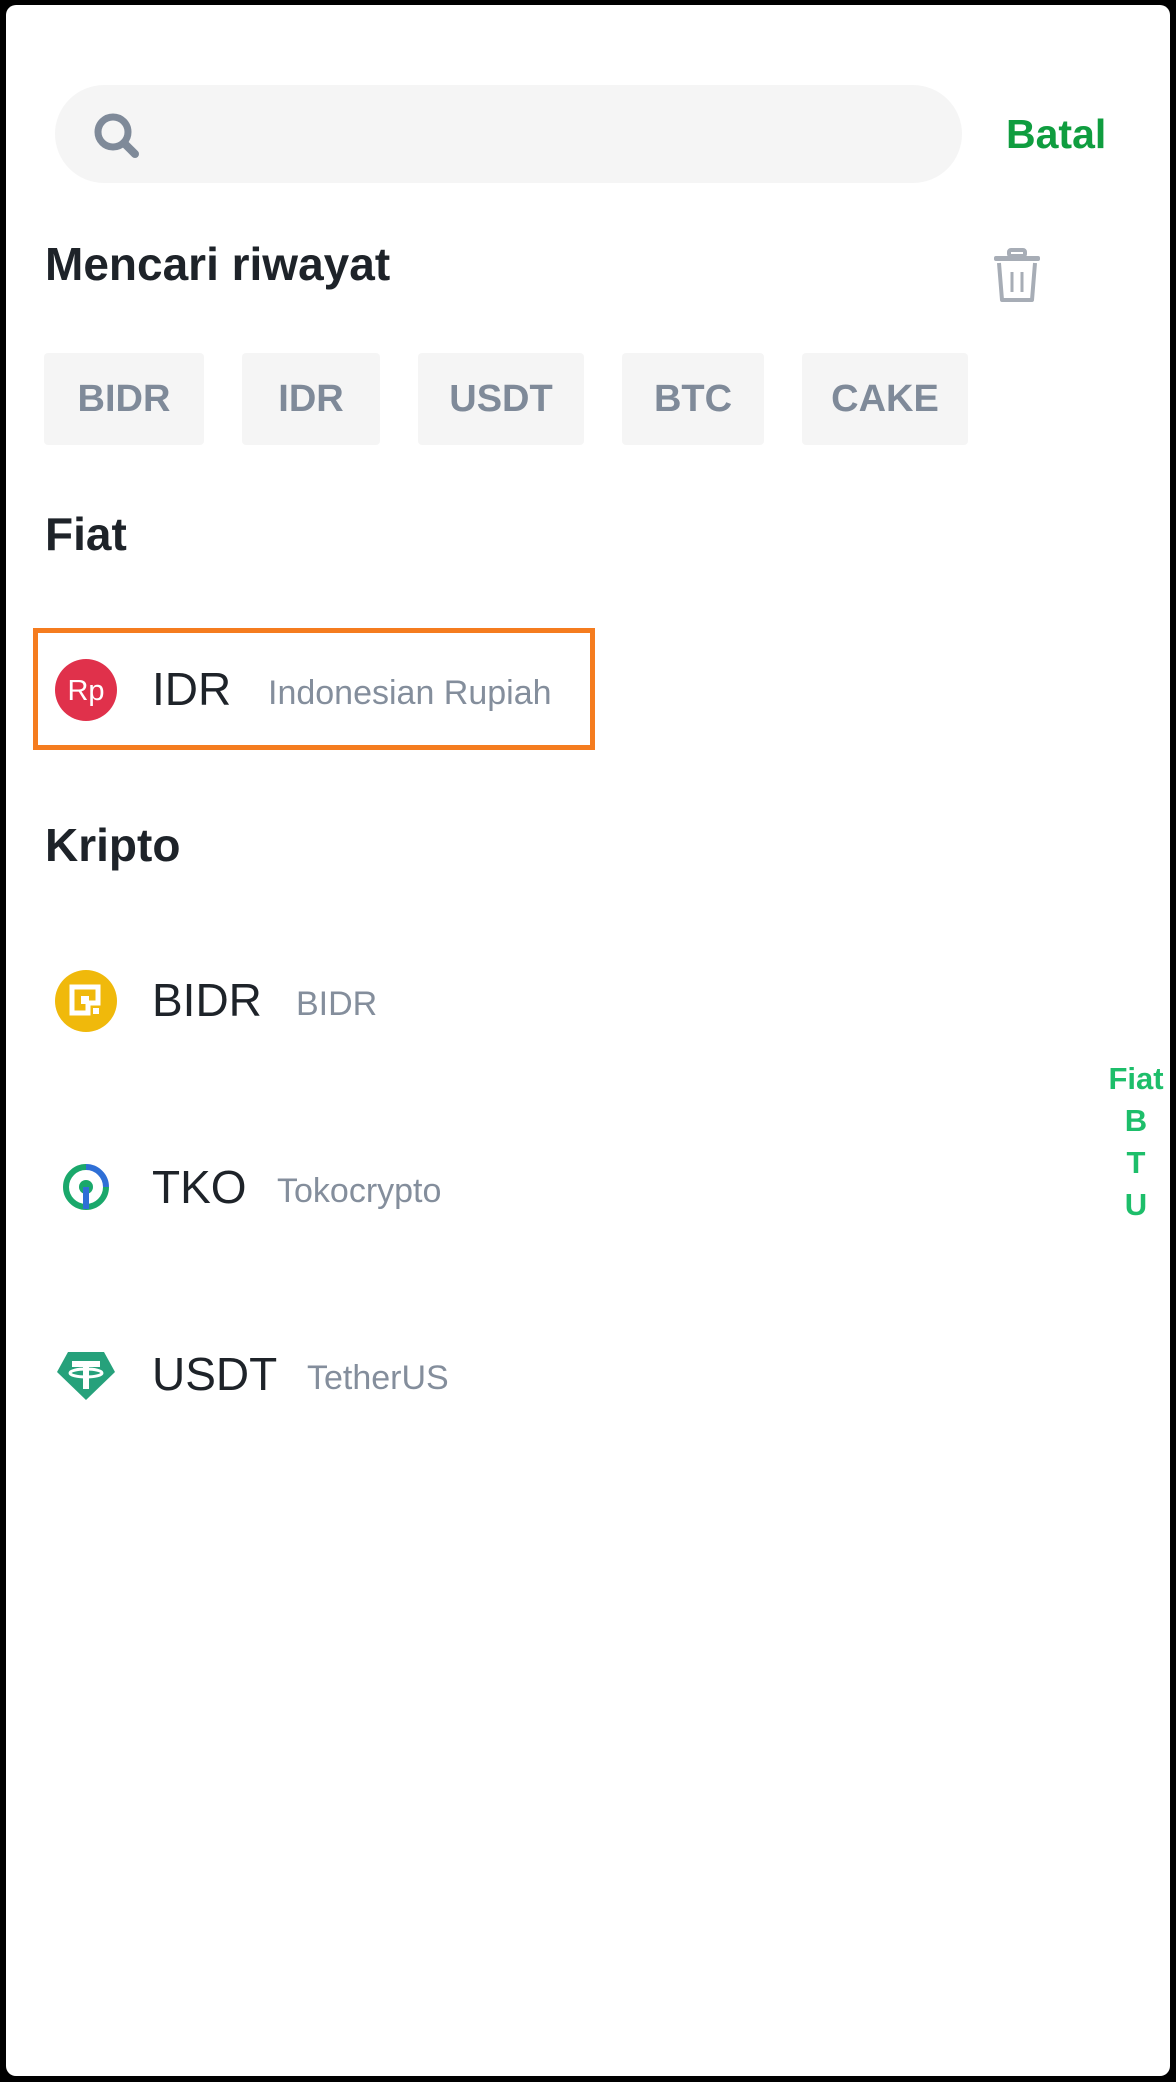 Image resolution: width=1176 pixels, height=2082 pixels. I want to click on history-chip: CAKE, so click(885, 399).